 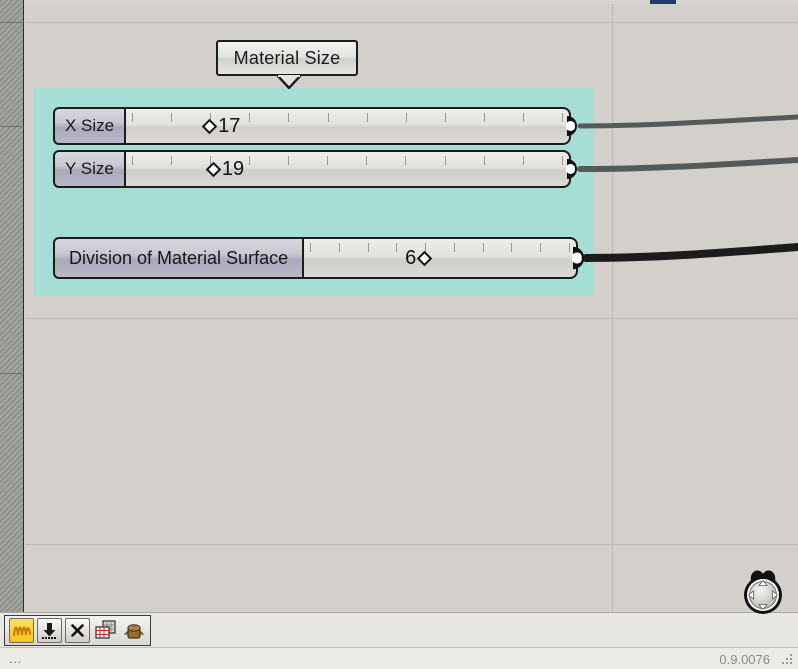 I want to click on node-x-size-output-port, so click(x=574, y=126).